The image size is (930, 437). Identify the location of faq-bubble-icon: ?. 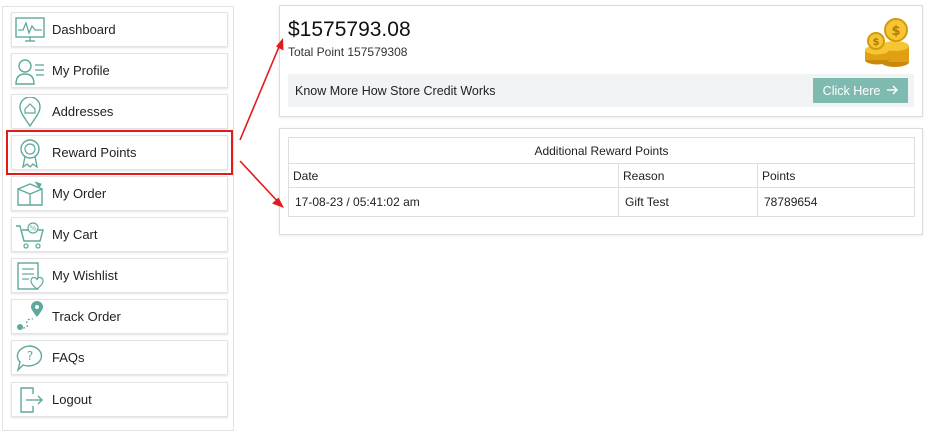
(30, 358).